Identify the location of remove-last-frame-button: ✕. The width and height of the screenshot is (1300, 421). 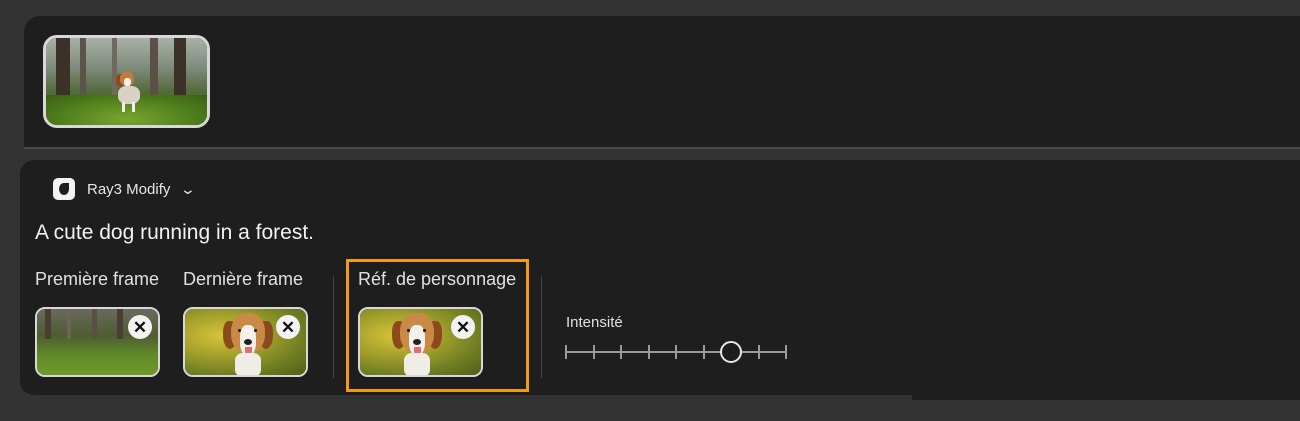
(288, 327).